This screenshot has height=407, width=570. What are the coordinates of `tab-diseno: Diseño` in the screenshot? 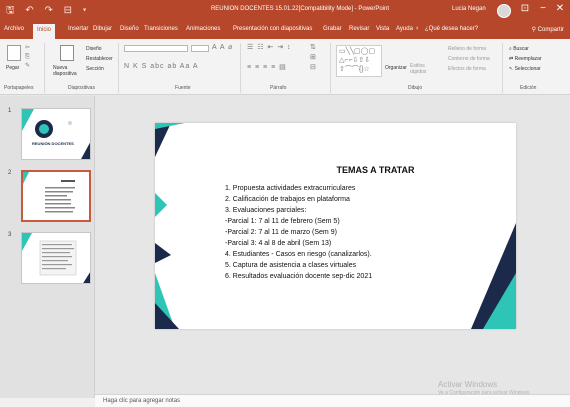 It's located at (129, 29).